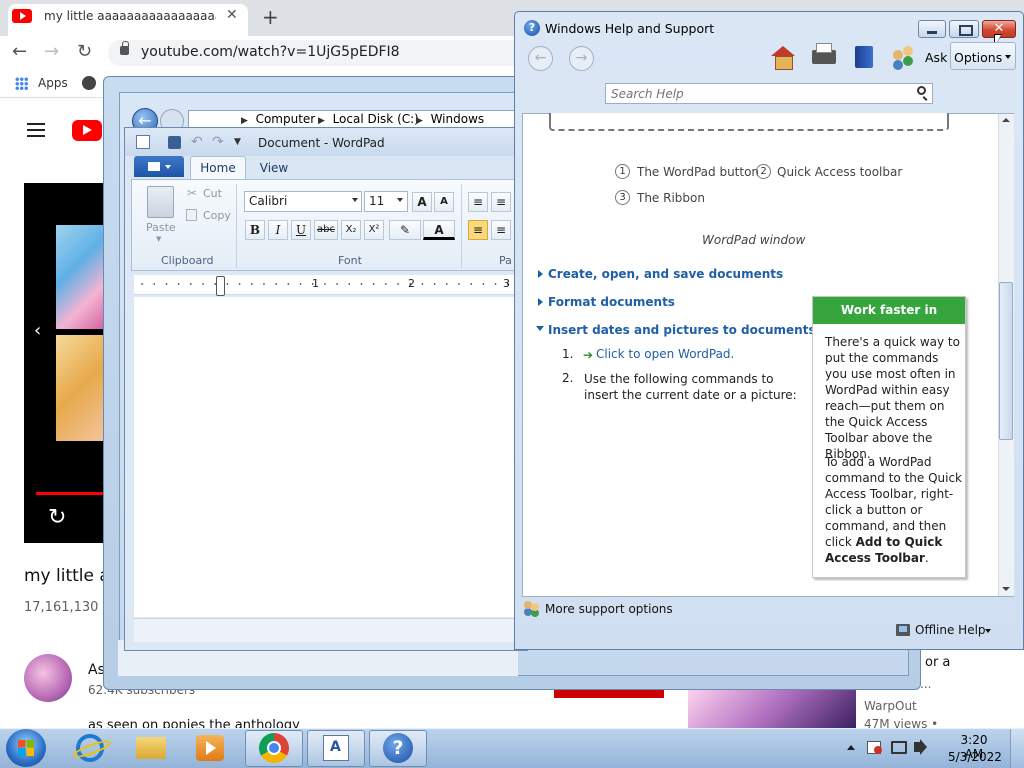 The image size is (1024, 768). Describe the element at coordinates (964, 29) in the screenshot. I see `maximize-button` at that location.